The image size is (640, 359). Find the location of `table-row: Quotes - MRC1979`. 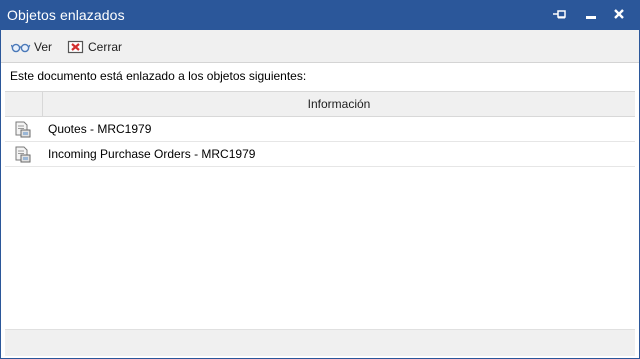

table-row: Quotes - MRC1979 is located at coordinates (320, 129).